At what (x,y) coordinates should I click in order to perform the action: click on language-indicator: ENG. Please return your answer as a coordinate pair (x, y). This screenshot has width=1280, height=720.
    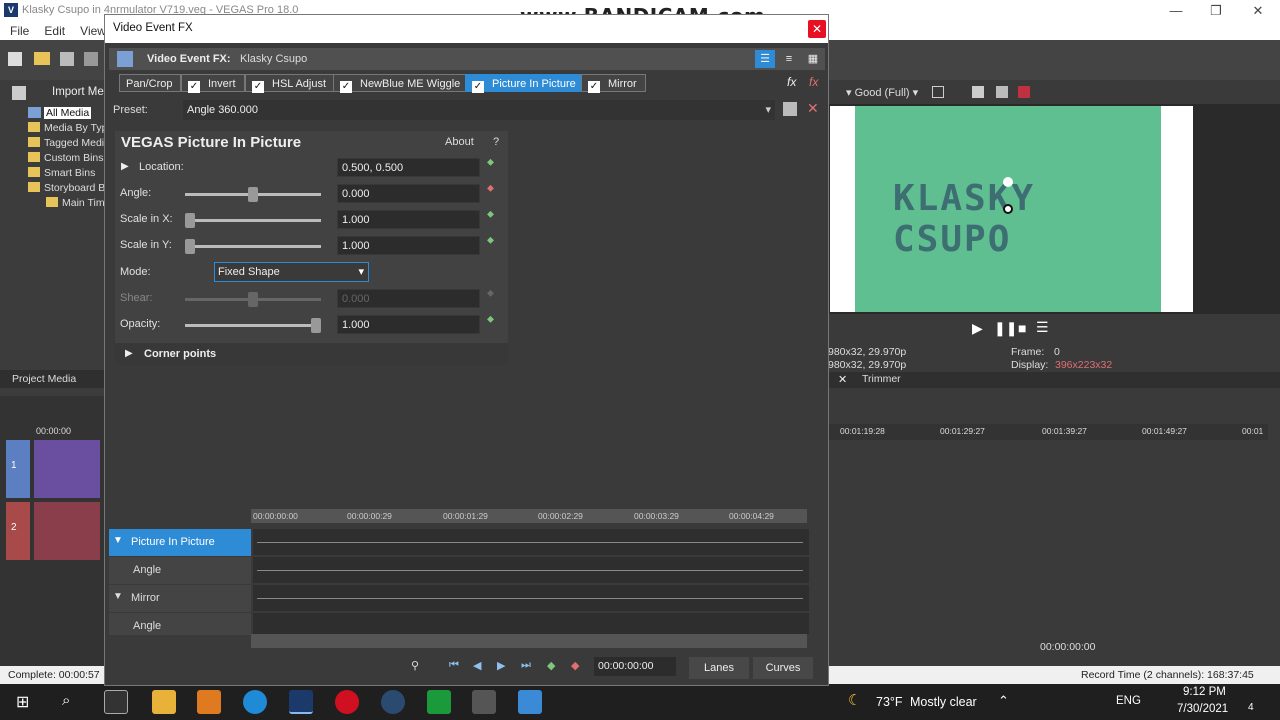
    Looking at the image, I should click on (1128, 701).